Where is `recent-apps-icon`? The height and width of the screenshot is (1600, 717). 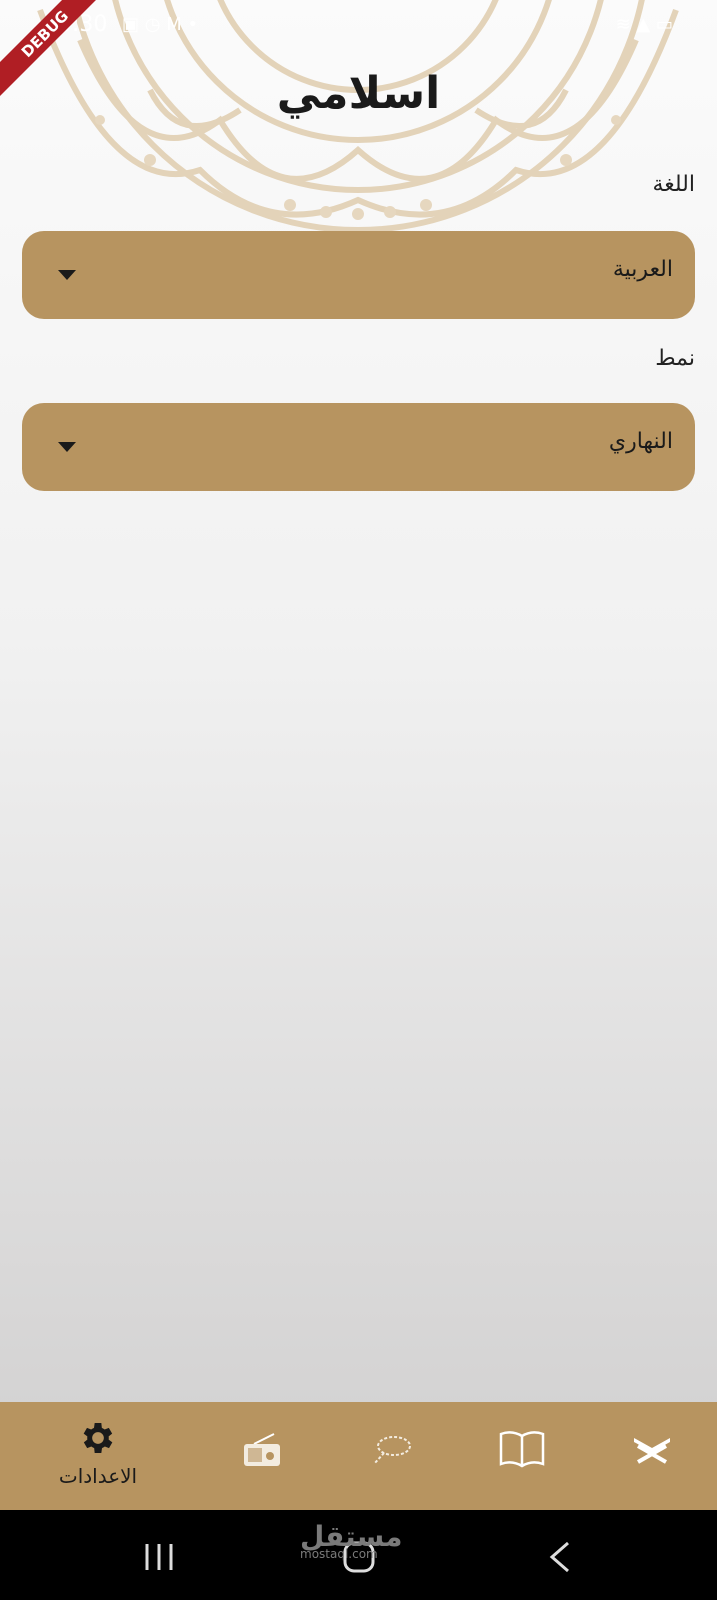 recent-apps-icon is located at coordinates (159, 1557).